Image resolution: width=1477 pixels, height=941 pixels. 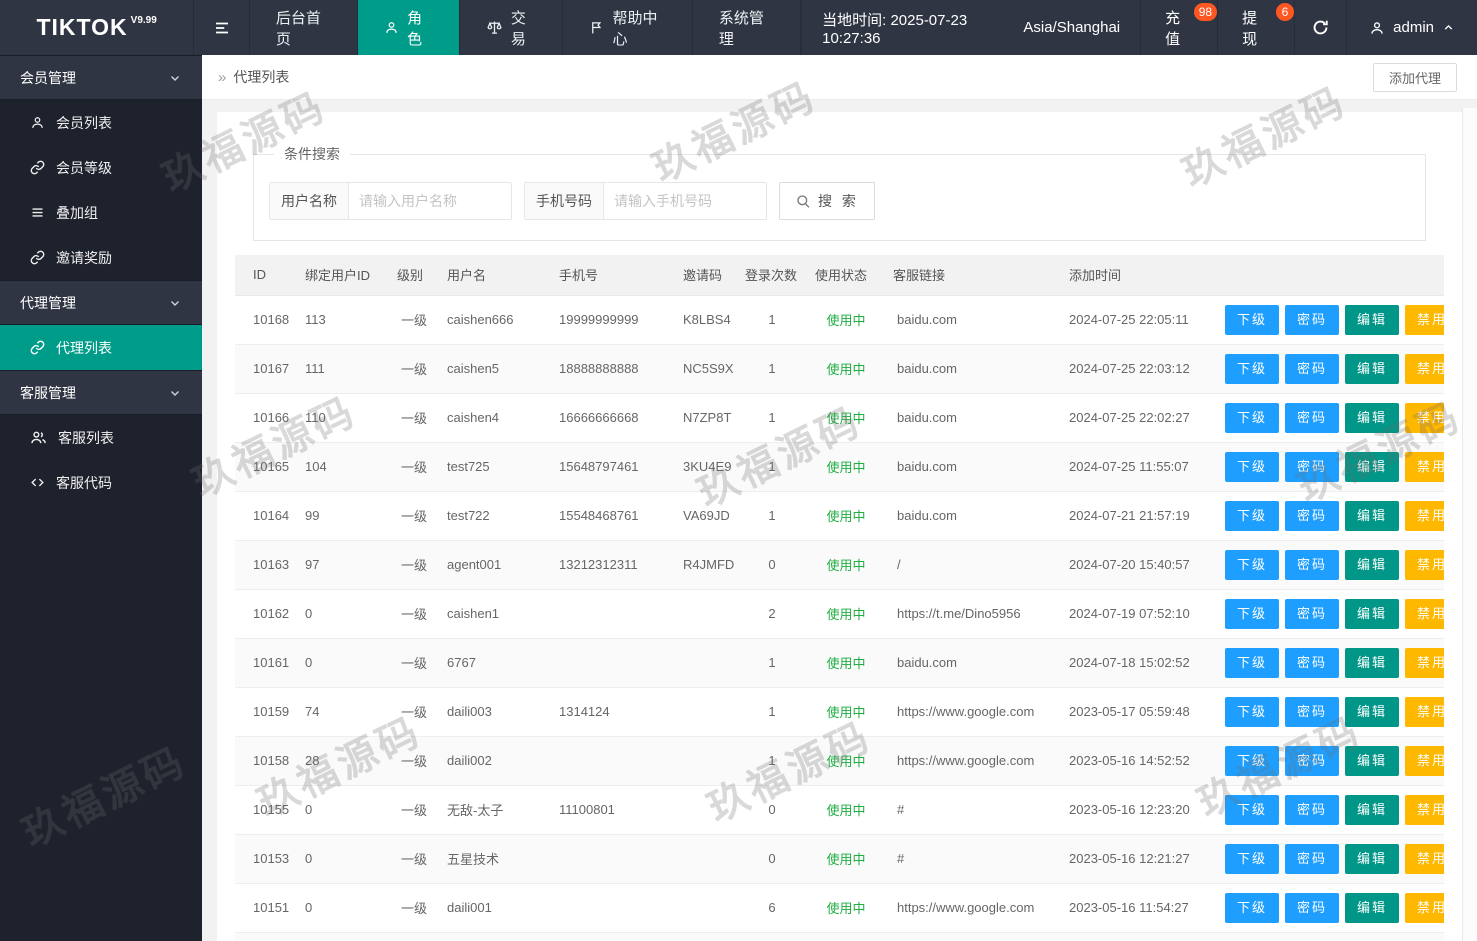 I want to click on cell-0: 10161, so click(x=266, y=663).